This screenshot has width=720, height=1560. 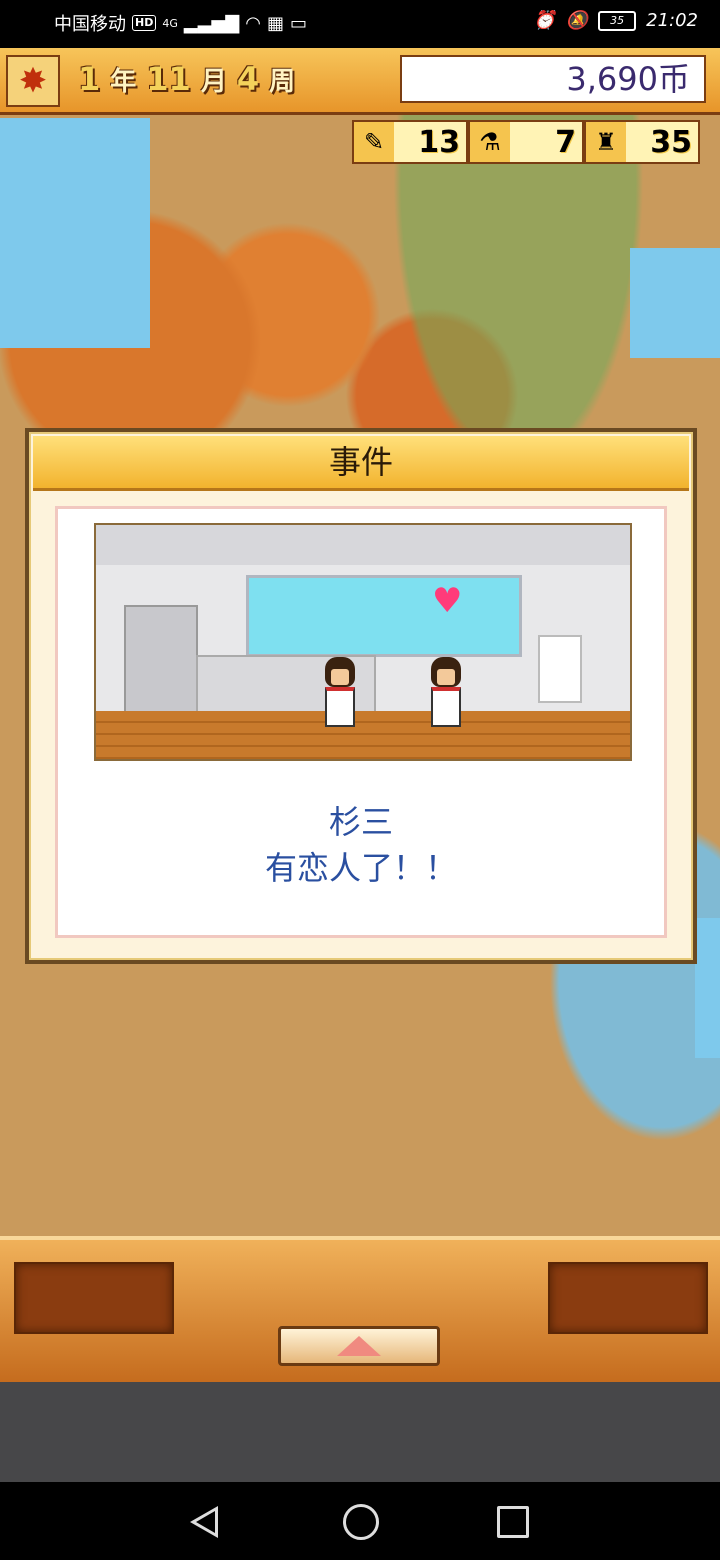 I want to click on stats-bar: ✎ 13 ⚗ 7 ♜ 35, so click(x=526, y=142).